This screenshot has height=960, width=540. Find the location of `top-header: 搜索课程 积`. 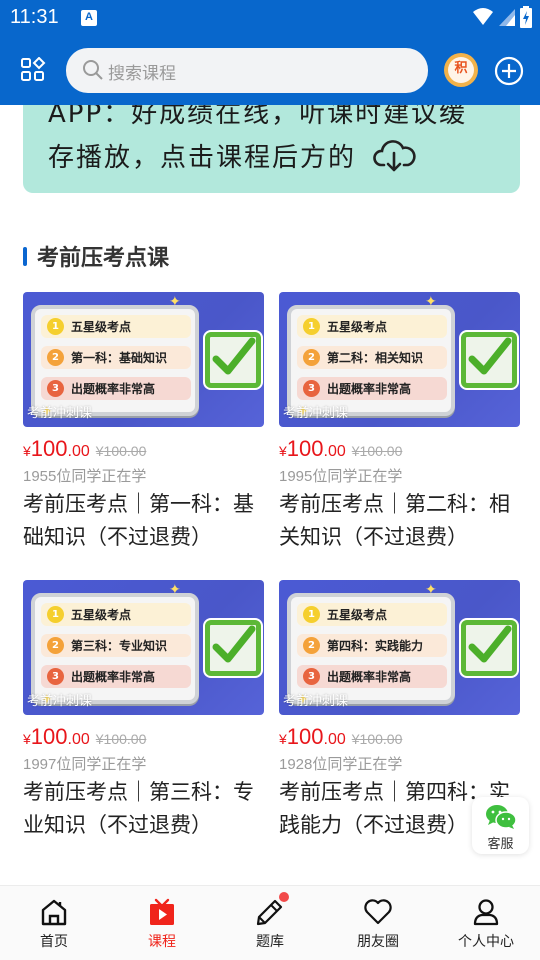

top-header: 搜索课程 积 is located at coordinates (270, 70).